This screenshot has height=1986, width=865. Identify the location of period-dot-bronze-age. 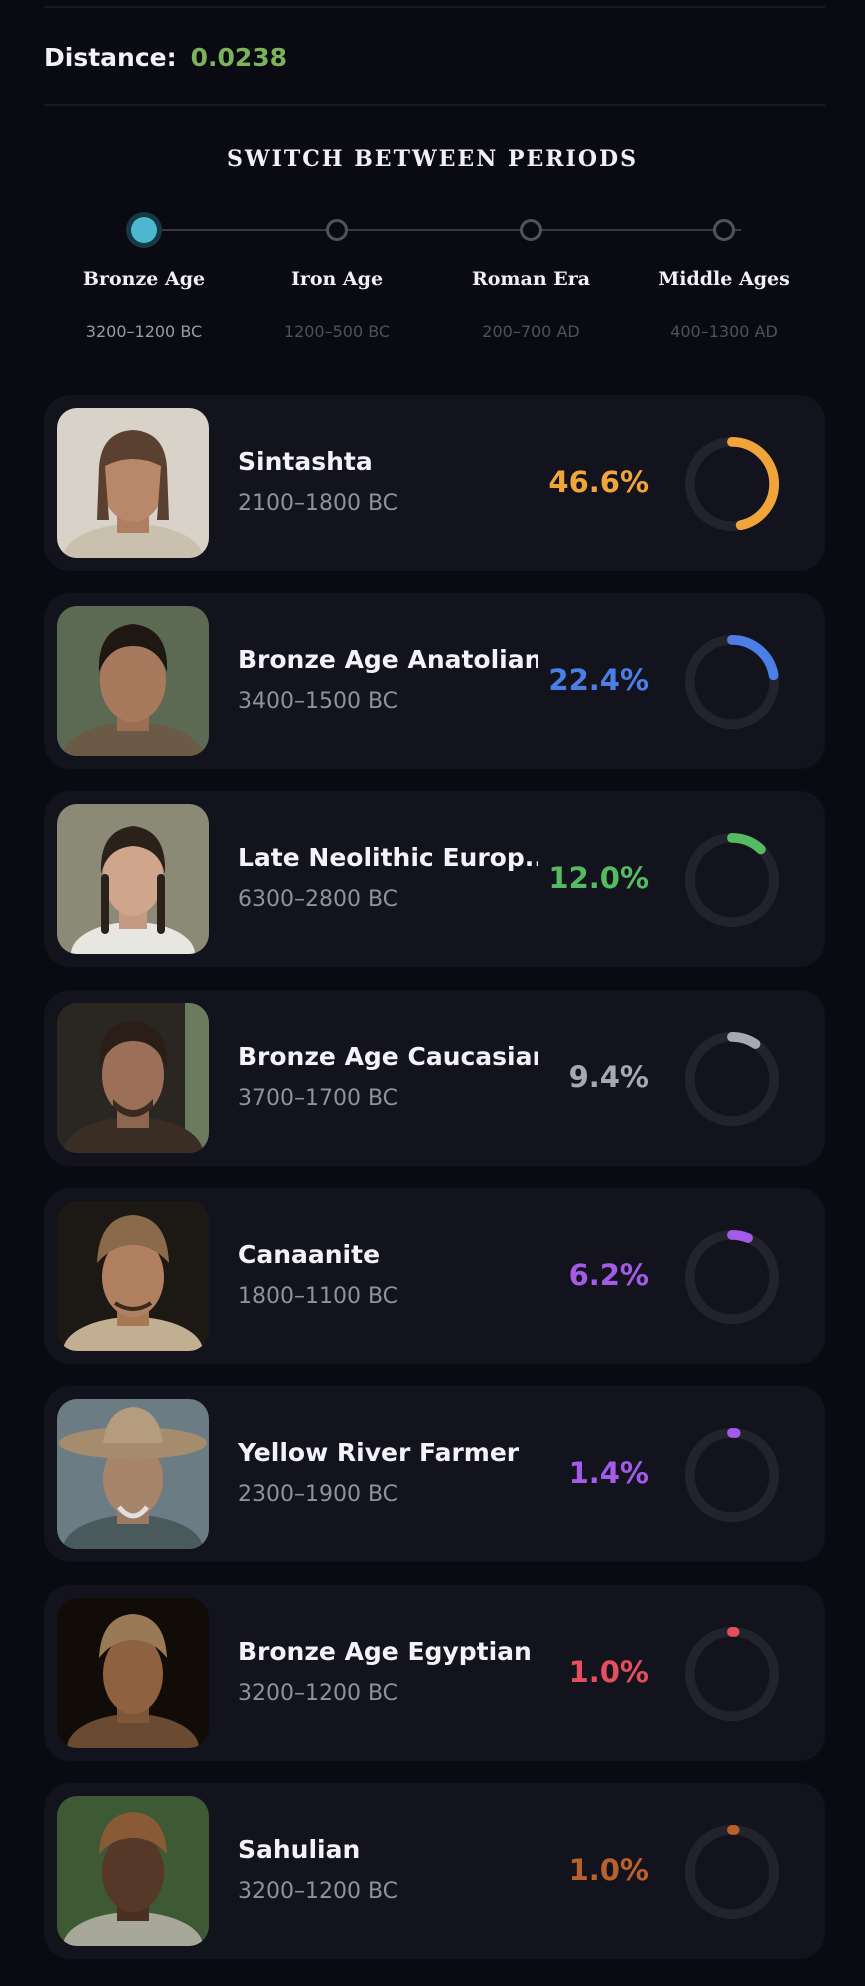
(144, 230).